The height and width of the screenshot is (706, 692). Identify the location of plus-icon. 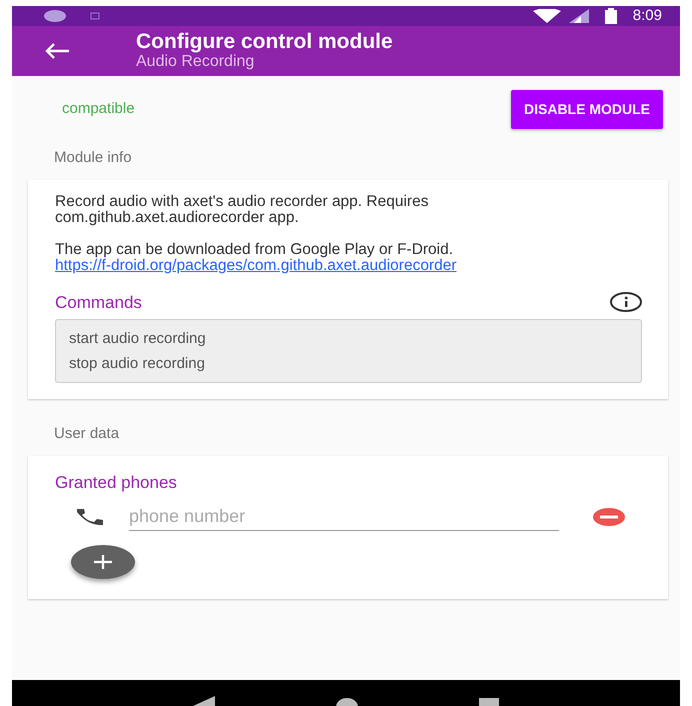
(103, 562).